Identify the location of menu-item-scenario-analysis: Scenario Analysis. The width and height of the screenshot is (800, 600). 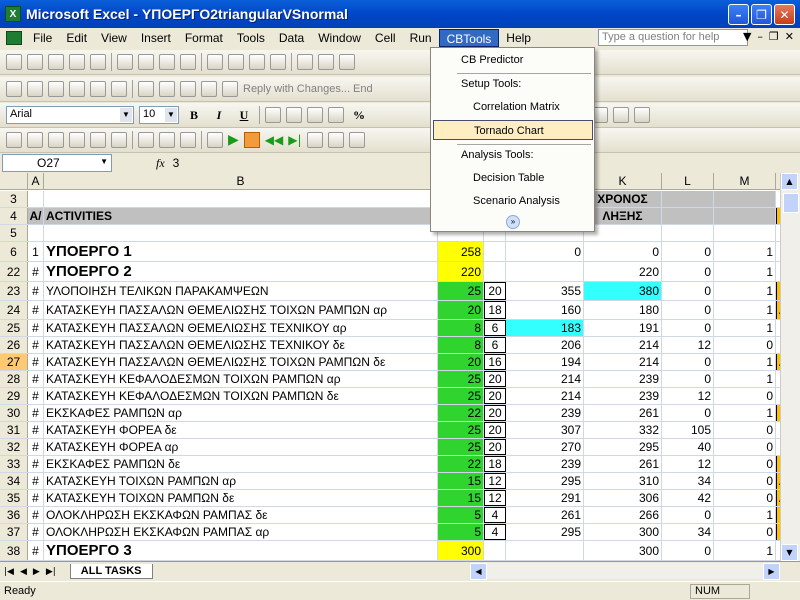
(516, 201).